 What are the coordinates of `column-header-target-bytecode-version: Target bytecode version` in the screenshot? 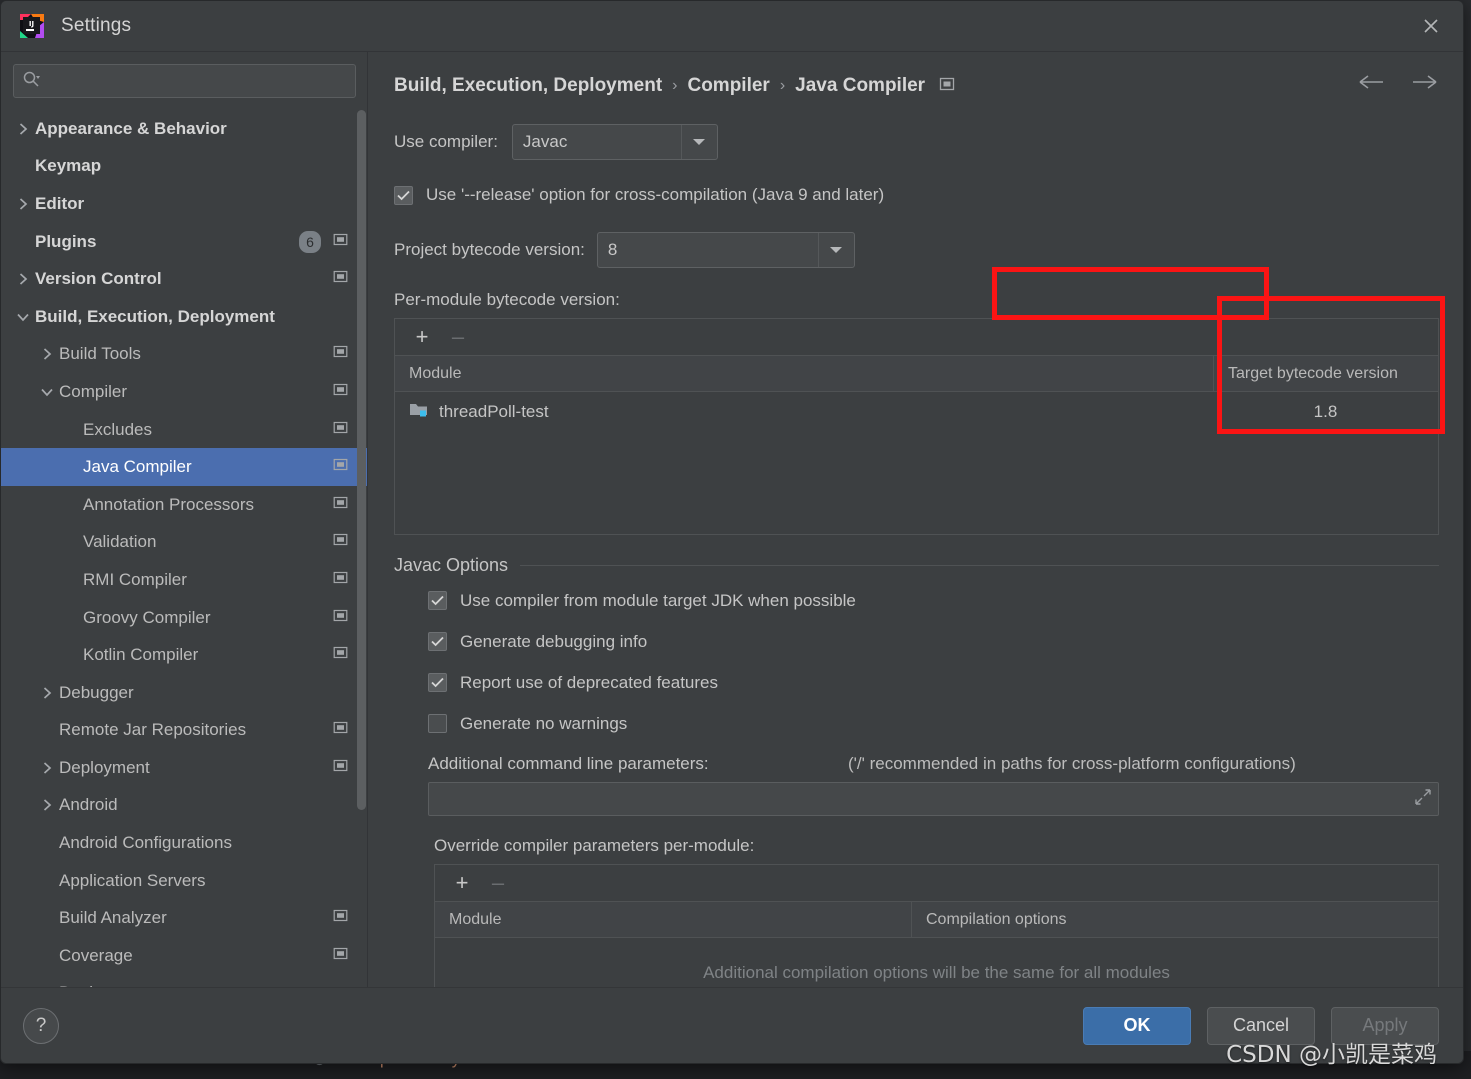 It's located at (1325, 373).